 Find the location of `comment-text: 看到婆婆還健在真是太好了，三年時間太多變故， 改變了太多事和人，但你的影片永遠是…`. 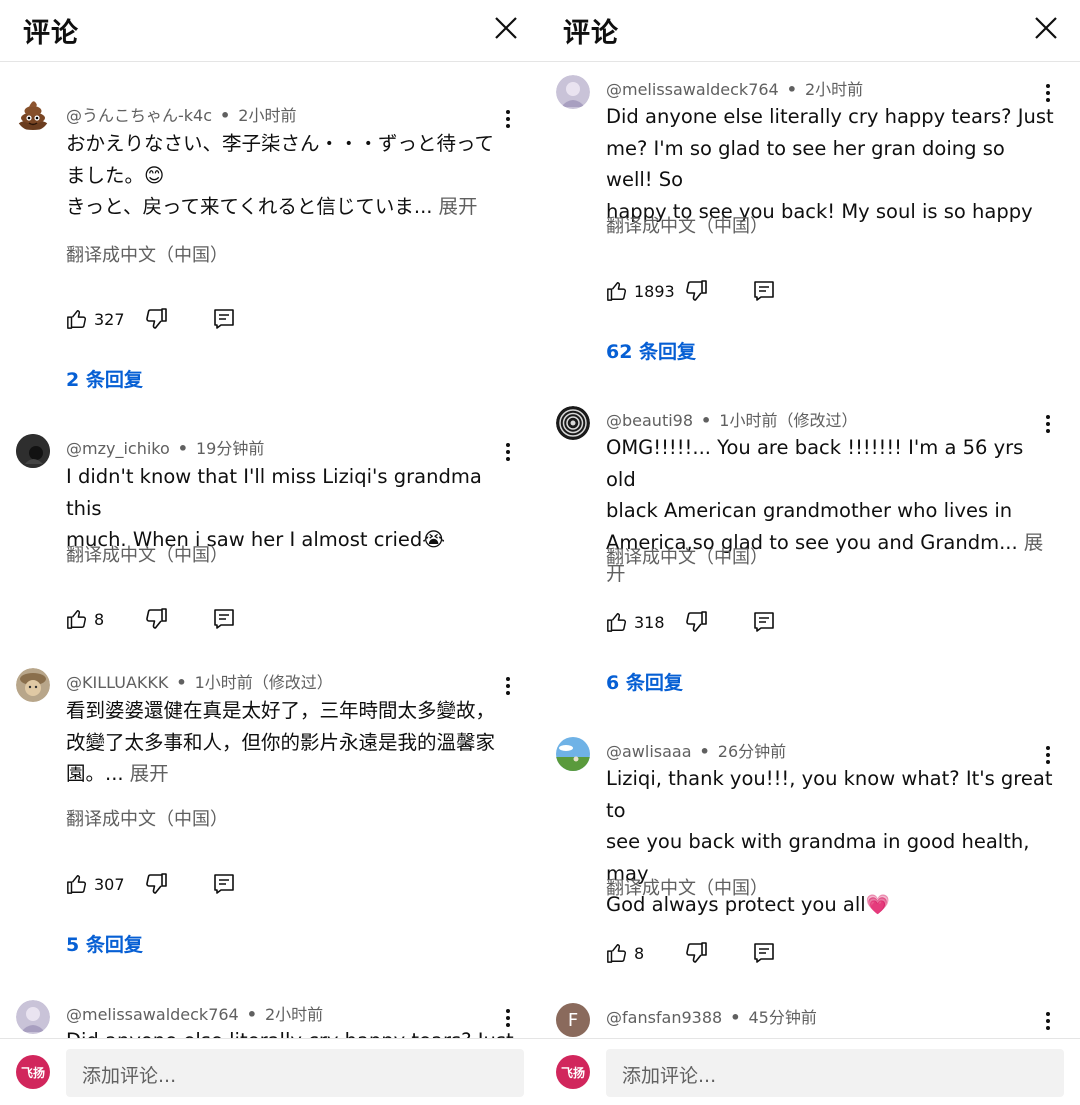

comment-text: 看到婆婆還健在真是太好了，三年時間太多變故， 改變了太多事和人，但你的影片永遠是… is located at coordinates (281, 742).